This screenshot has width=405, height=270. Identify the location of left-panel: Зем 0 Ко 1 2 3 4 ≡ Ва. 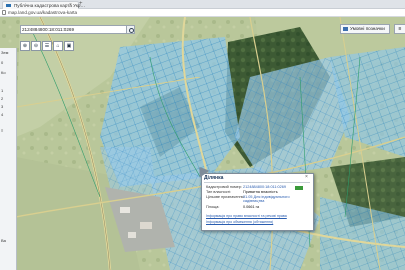
(8, 159).